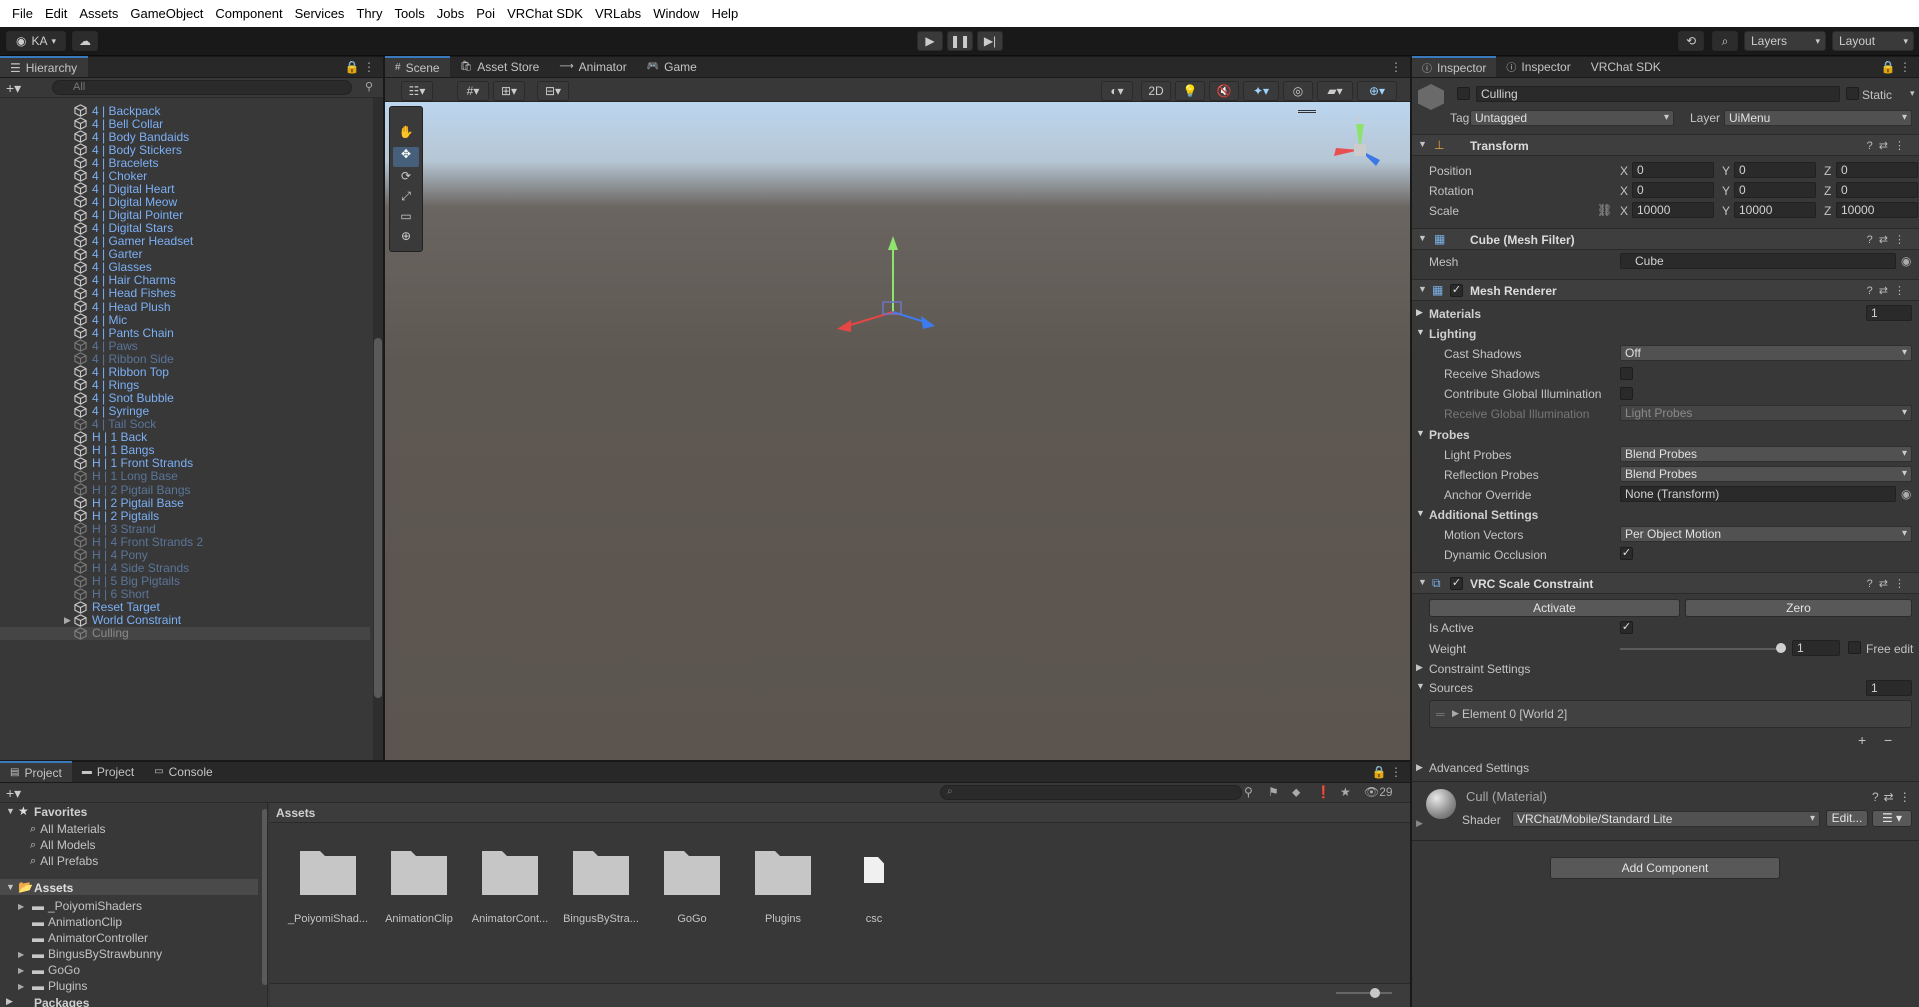  Describe the element at coordinates (1463, 93) in the screenshot. I see `active-checkbox` at that location.